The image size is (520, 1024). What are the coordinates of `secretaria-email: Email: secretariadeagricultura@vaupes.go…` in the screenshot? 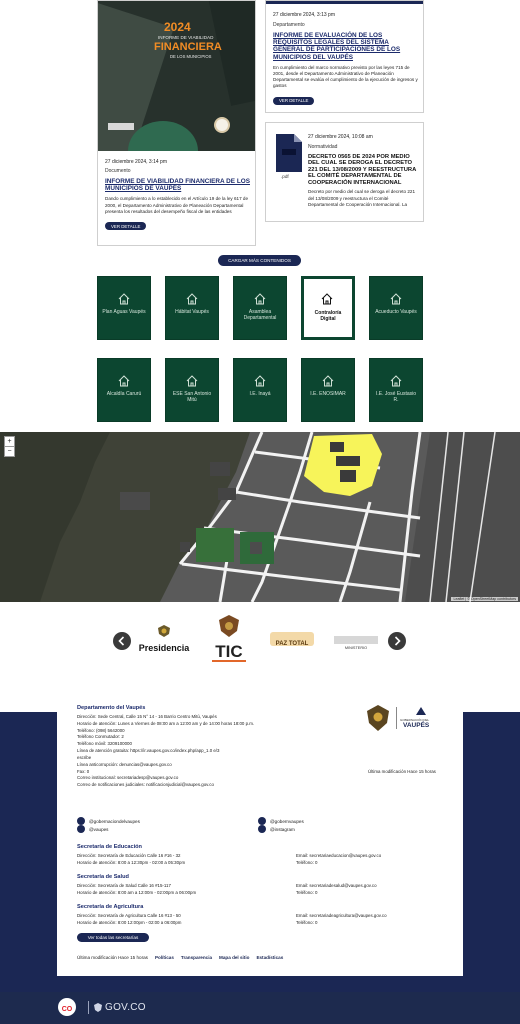 It's located at (341, 916).